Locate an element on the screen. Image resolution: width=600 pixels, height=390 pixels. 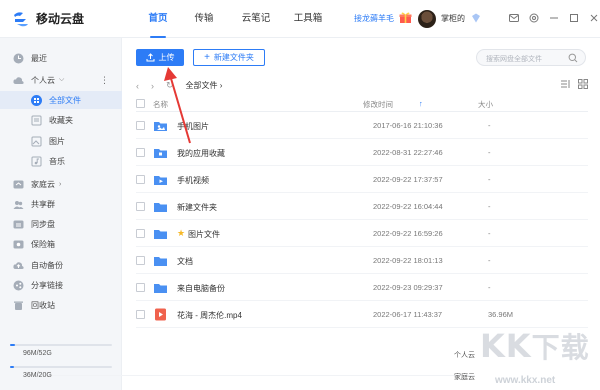
select-all-checkbox is located at coordinates (140, 103).